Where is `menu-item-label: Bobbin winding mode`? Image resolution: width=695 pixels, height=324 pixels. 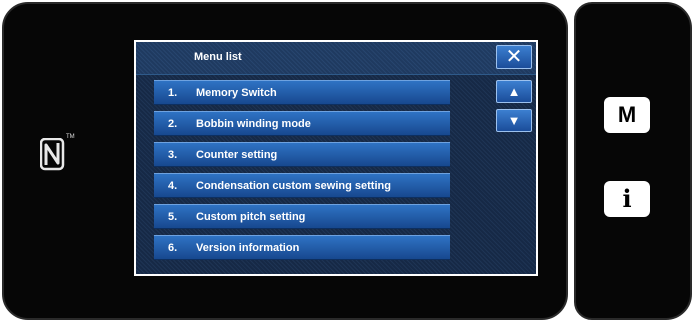 menu-item-label: Bobbin winding mode is located at coordinates (253, 124).